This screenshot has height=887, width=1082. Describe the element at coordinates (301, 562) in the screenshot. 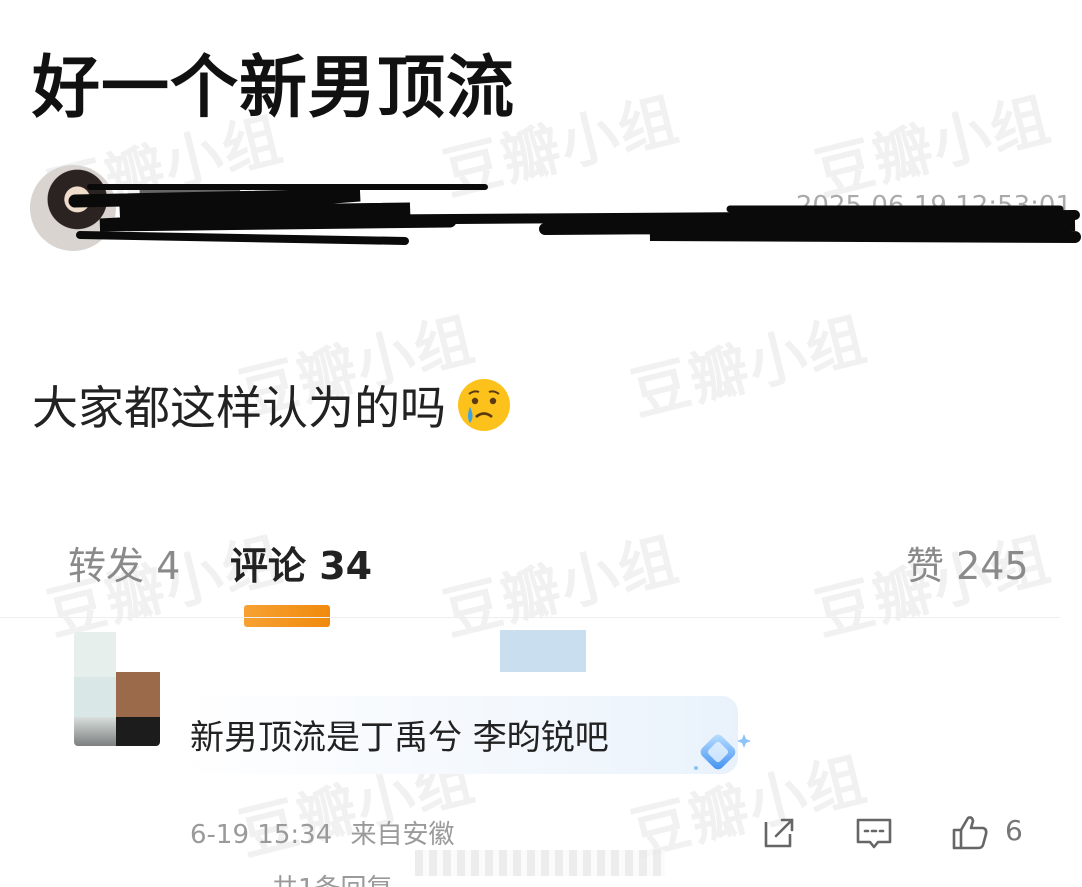

I see `tab-comments: 评论 34` at that location.